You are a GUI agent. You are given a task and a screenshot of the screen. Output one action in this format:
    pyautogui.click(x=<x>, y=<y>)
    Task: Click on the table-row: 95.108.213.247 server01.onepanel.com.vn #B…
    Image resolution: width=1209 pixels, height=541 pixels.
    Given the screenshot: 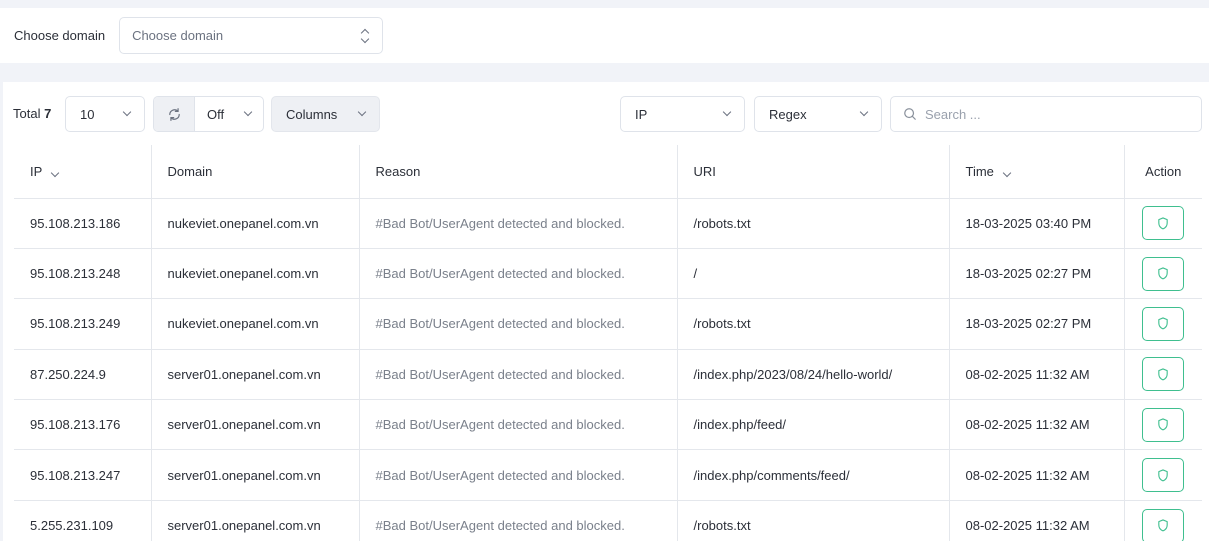 What is the action you would take?
    pyautogui.click(x=608, y=475)
    